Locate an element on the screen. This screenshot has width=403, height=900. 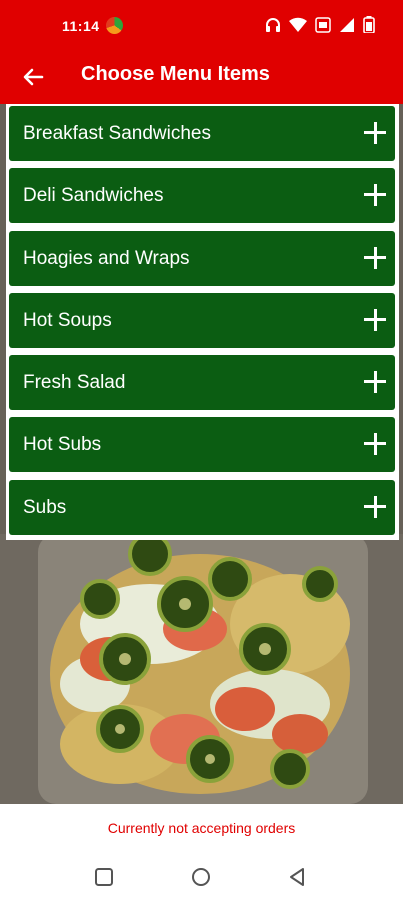
menu-item-hot-soups: Hot Soups is located at coordinates (202, 320).